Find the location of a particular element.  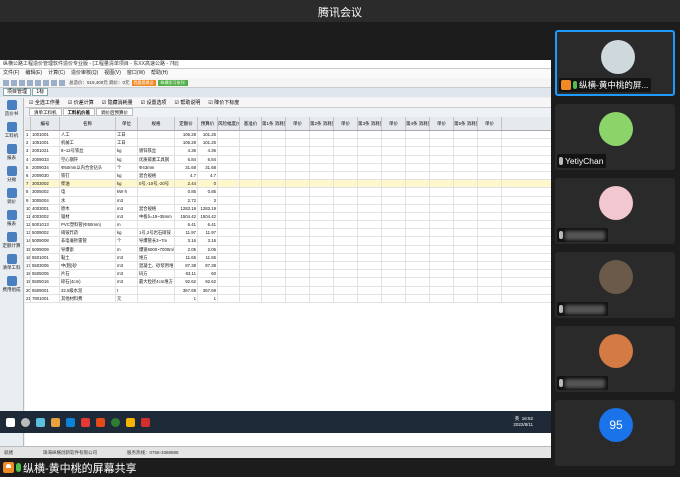

cell-budget-price: 4.7 is located at coordinates (208, 175).